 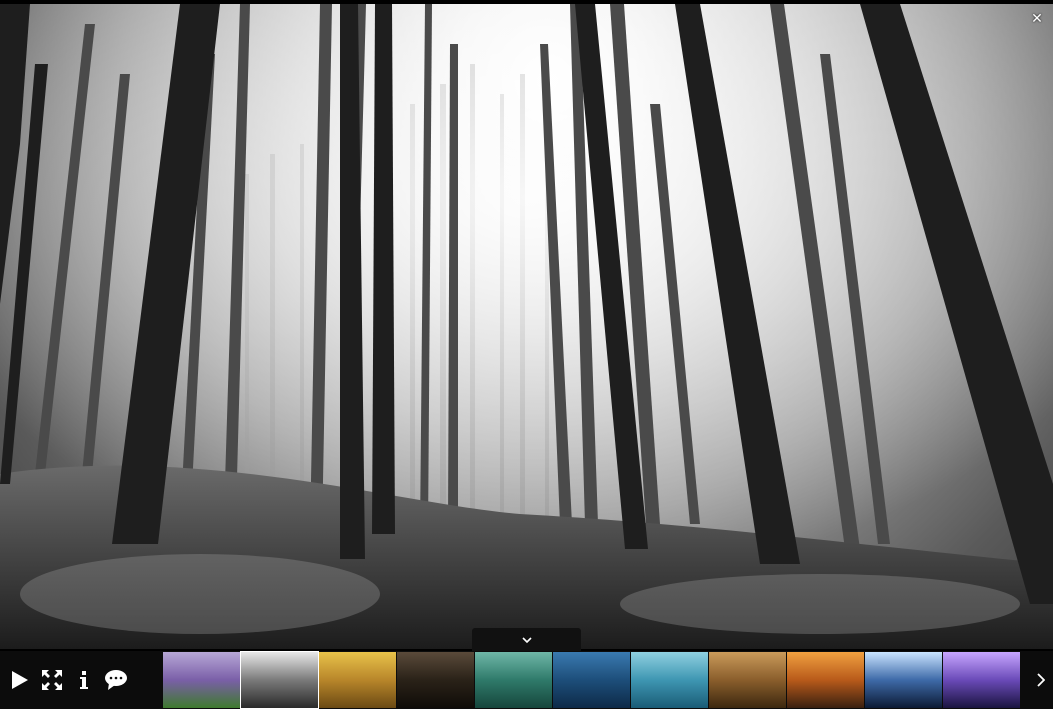 I want to click on speech-bubble-icon, so click(x=116, y=680).